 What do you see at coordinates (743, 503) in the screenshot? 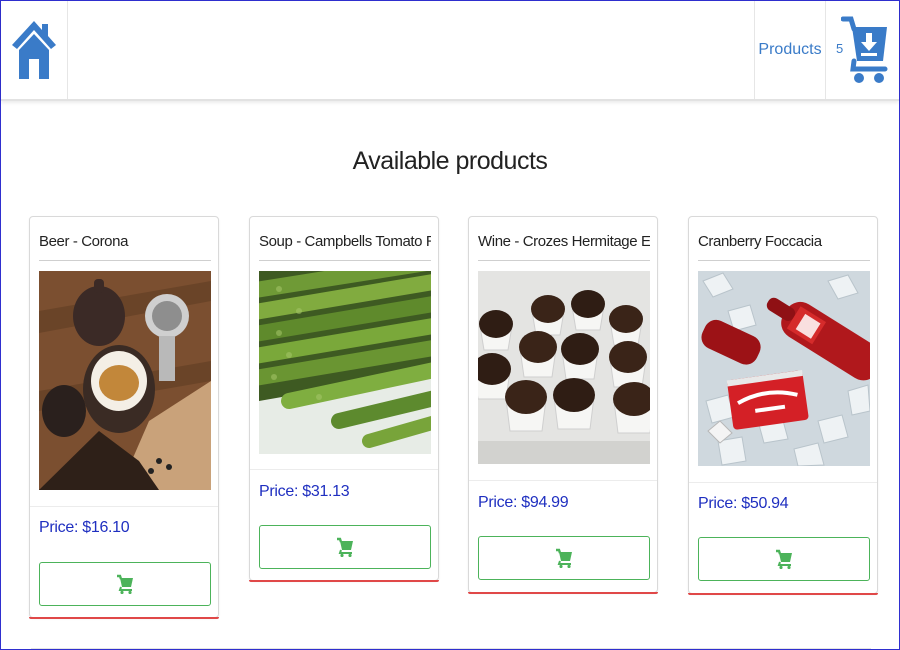
I see `product-price: Price: $50.94` at bounding box center [743, 503].